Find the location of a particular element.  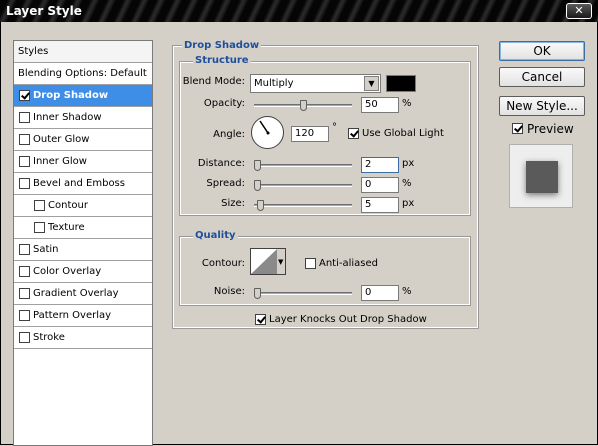

styles-item-texture: Texture is located at coordinates (83, 228).